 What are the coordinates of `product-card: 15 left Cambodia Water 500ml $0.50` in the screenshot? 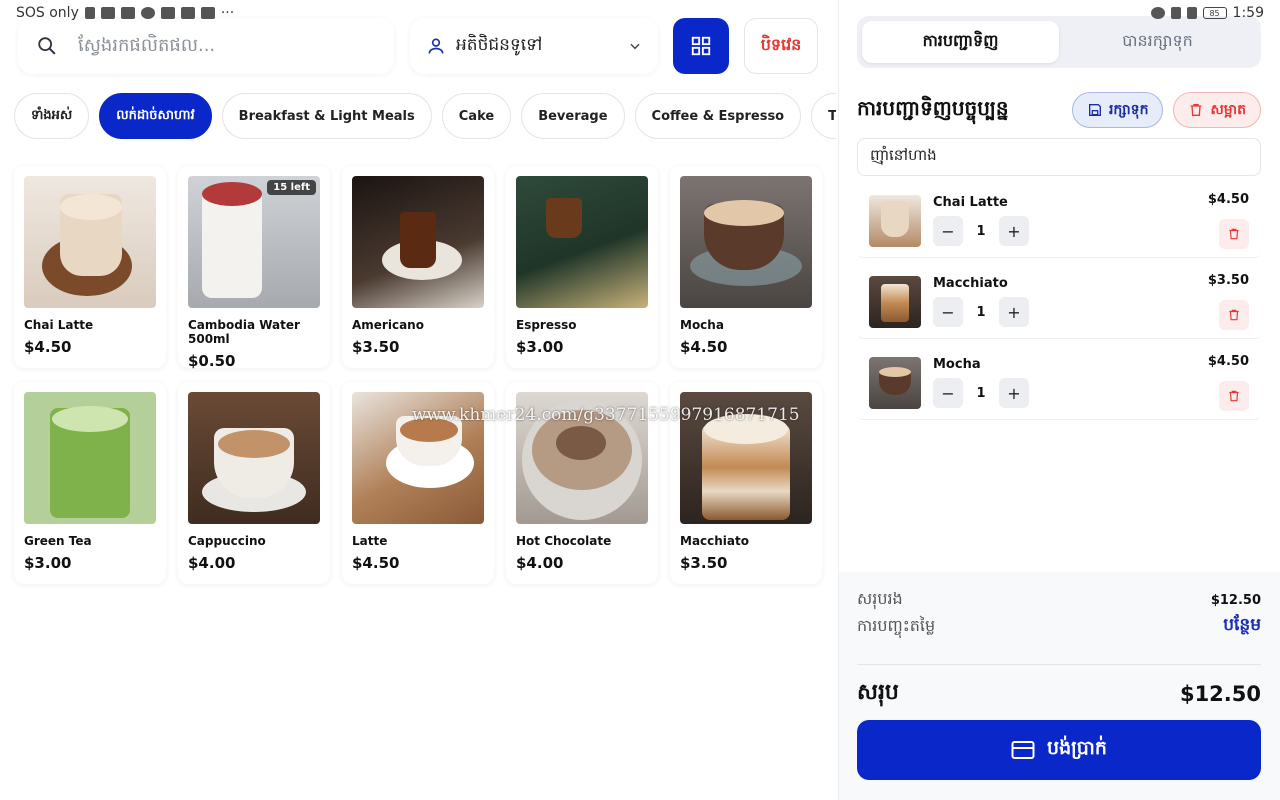 It's located at (254, 268).